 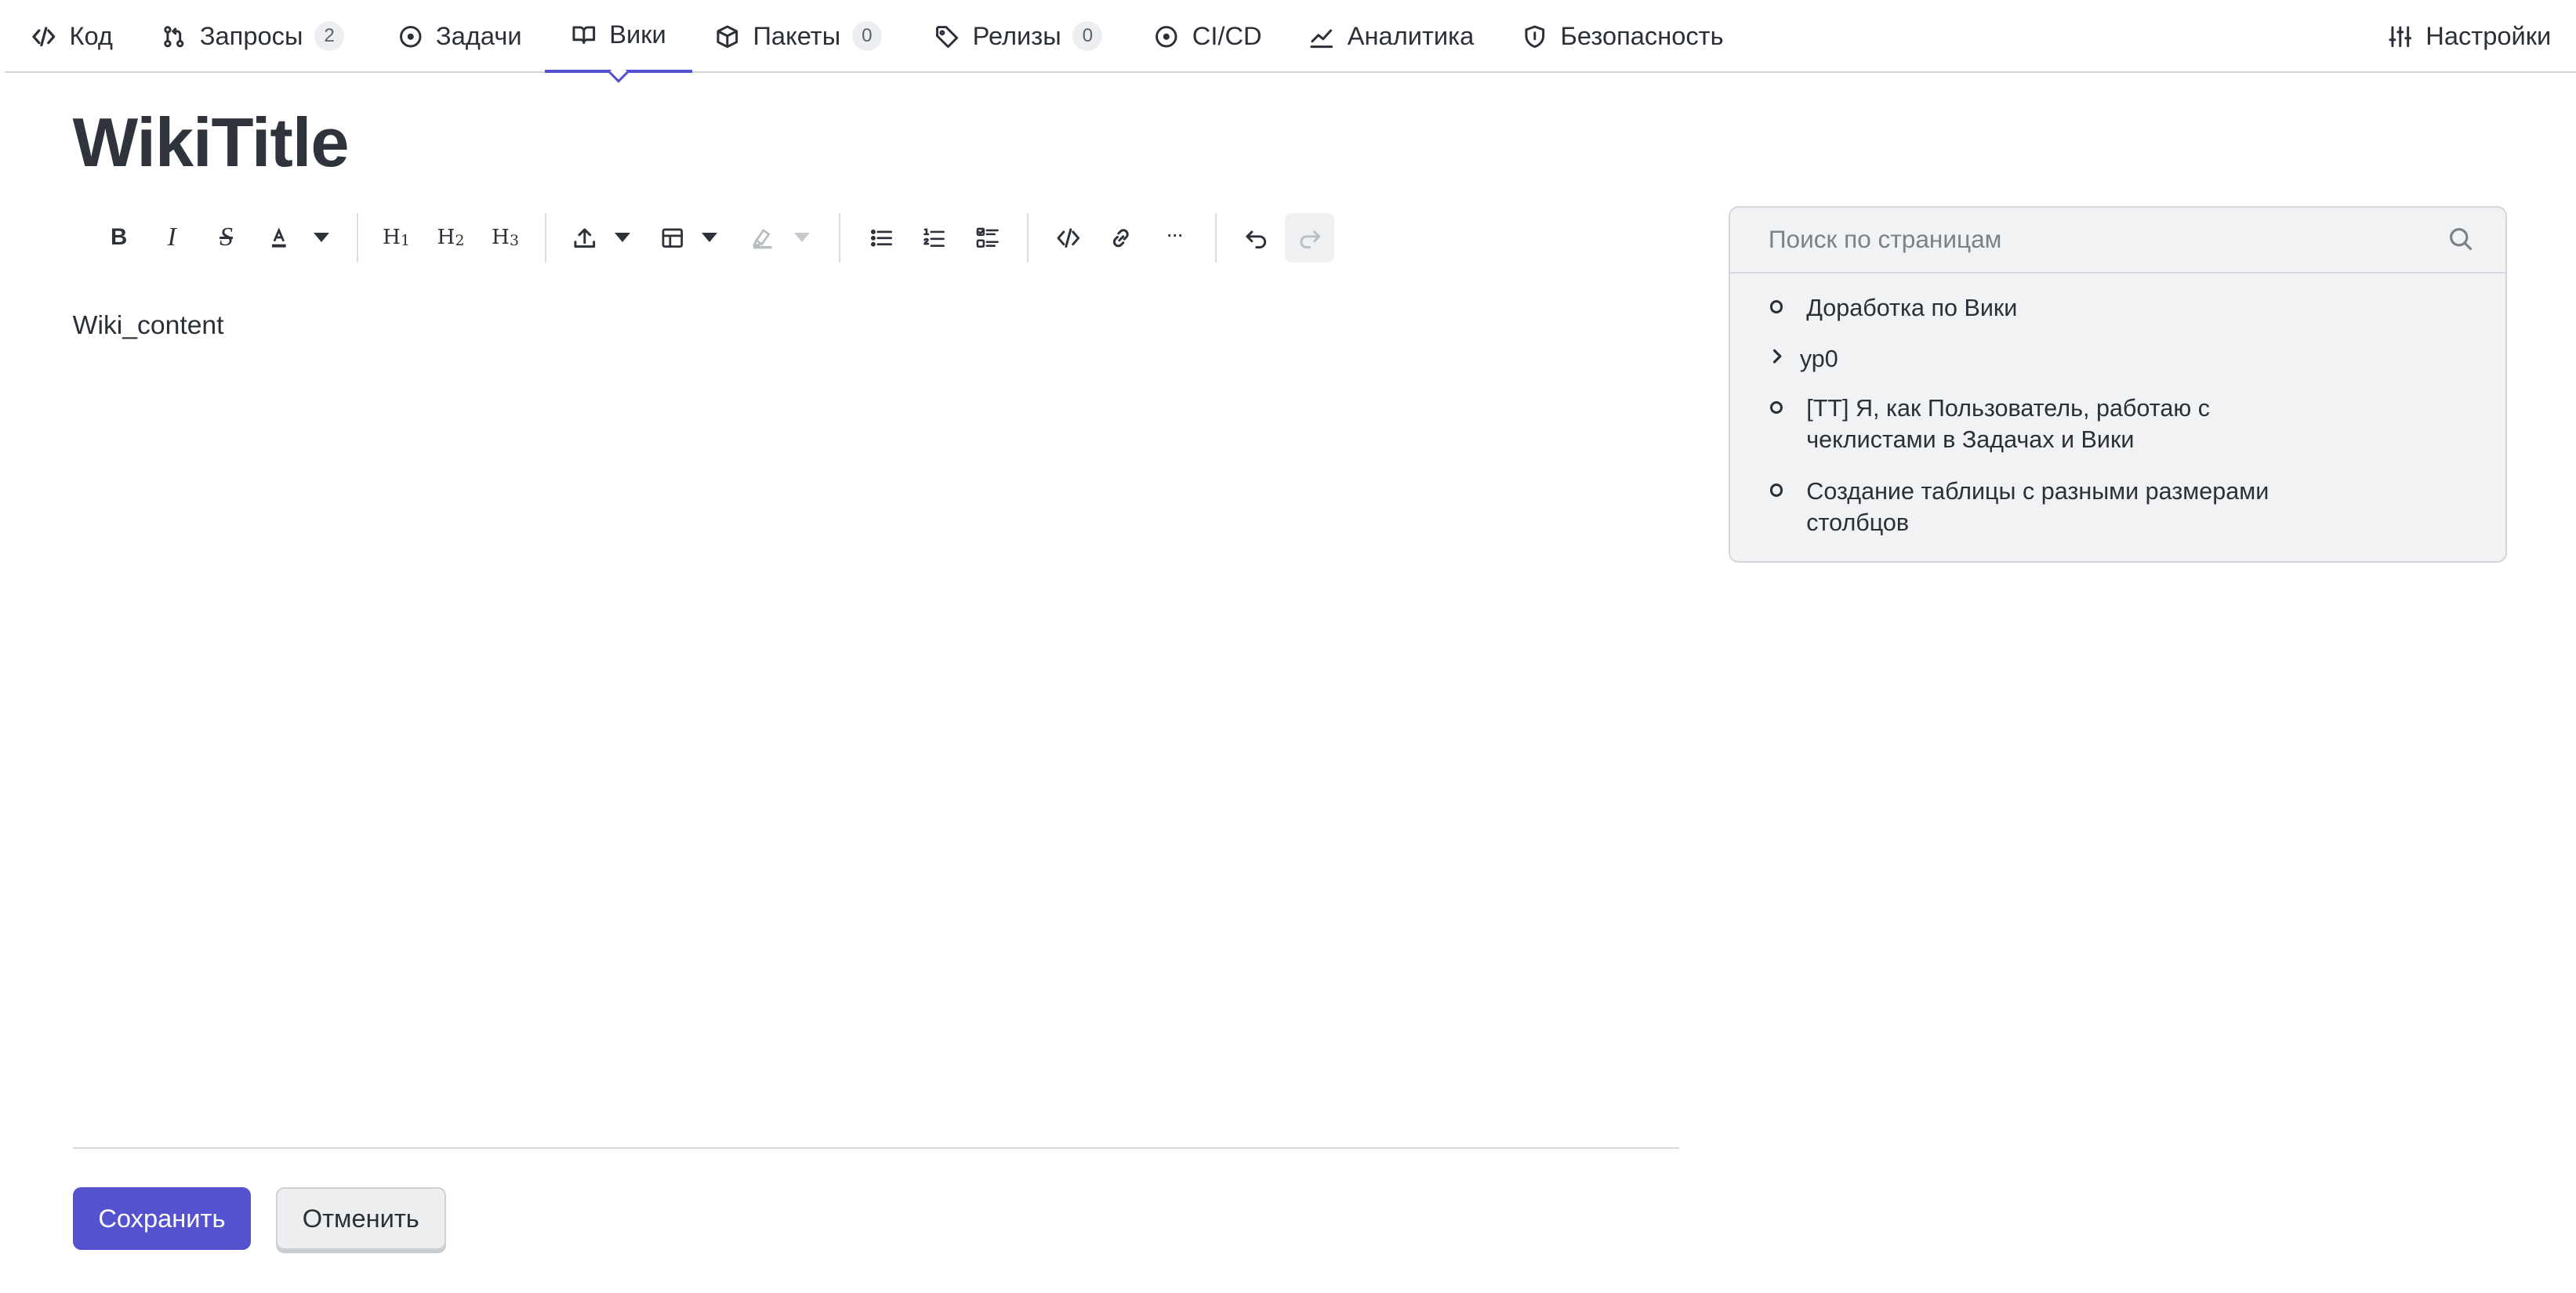 I want to click on redo-icon, so click(x=1310, y=239).